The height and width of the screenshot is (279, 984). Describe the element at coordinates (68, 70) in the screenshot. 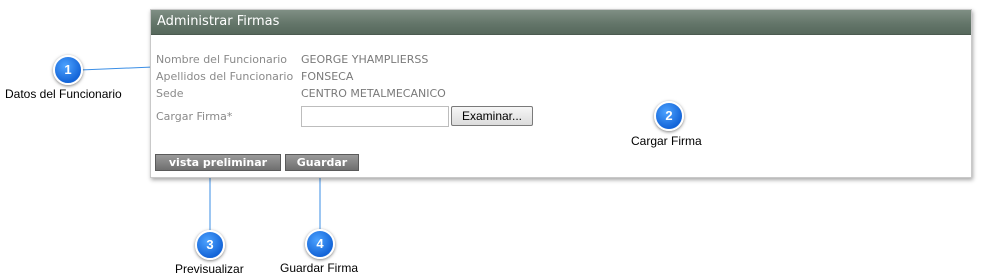

I see `callout-badge-1: 1` at that location.